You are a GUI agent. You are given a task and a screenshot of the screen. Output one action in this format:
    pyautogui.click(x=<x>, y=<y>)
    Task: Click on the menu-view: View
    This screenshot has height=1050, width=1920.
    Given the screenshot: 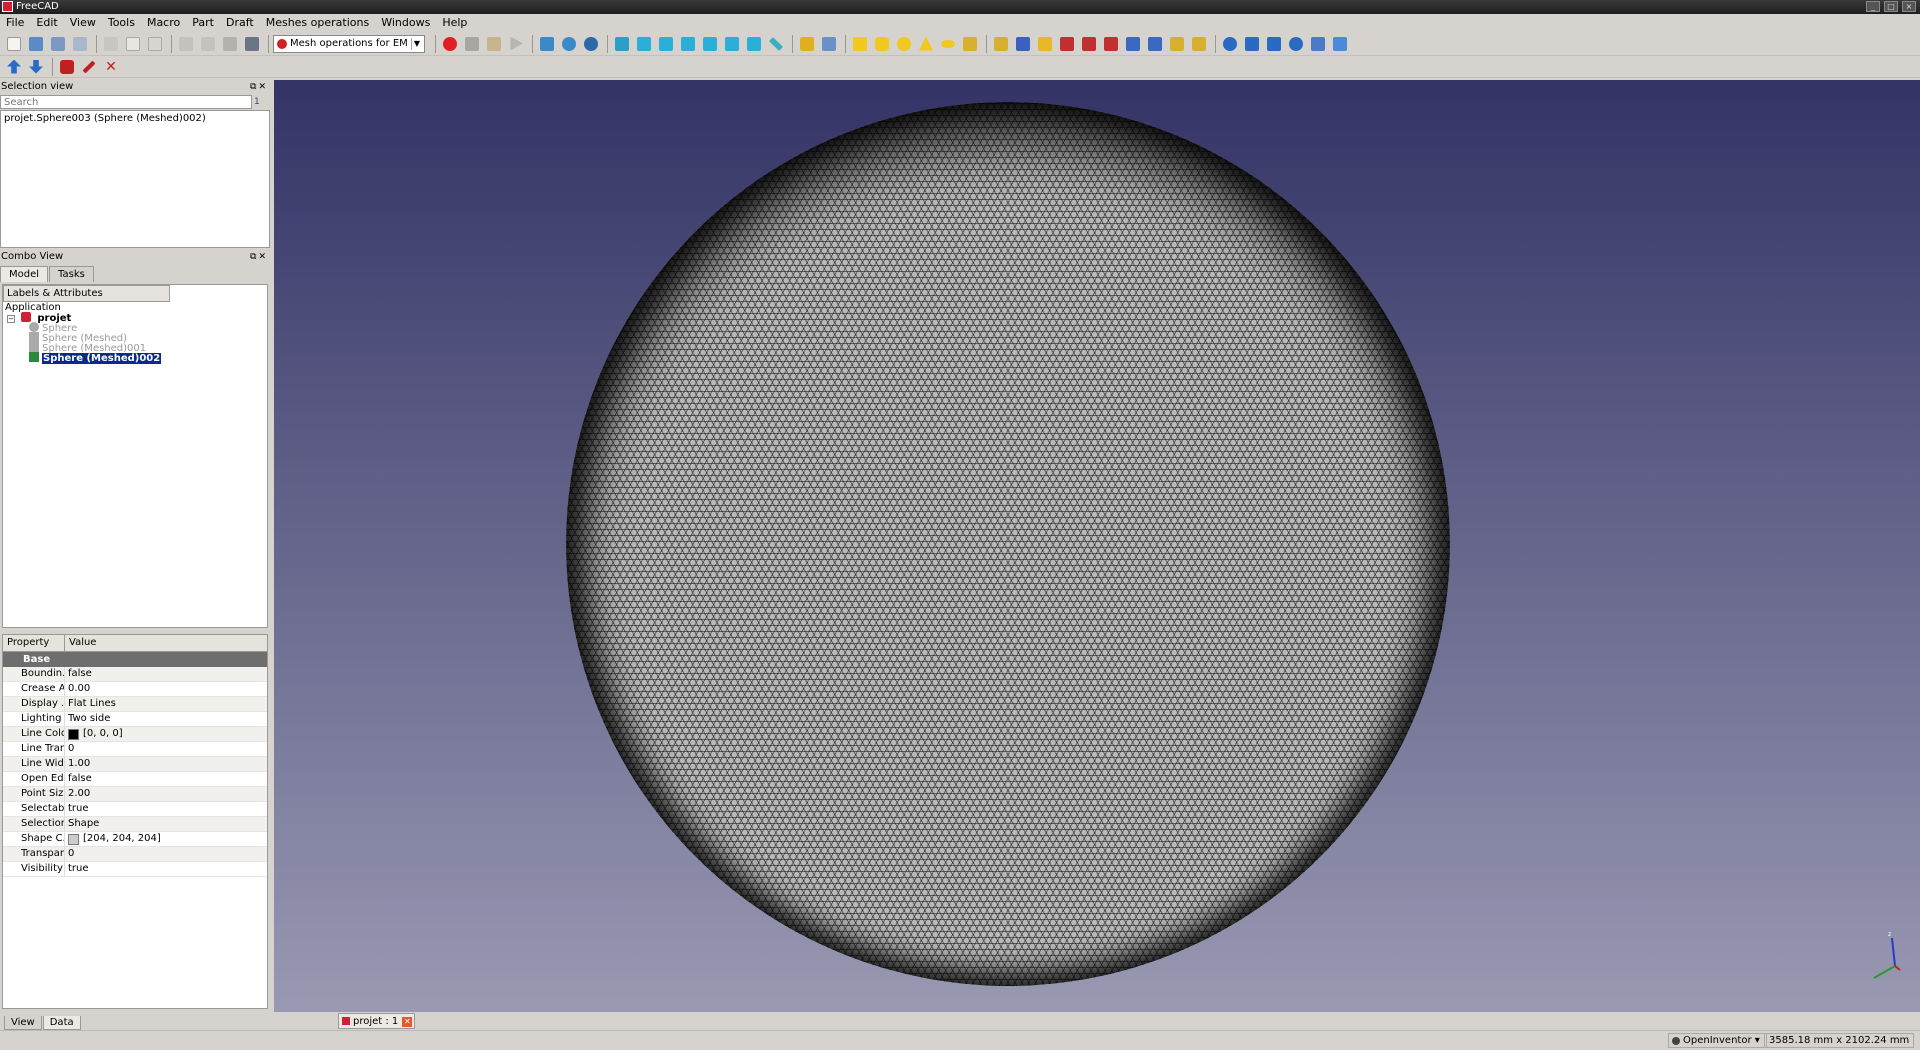 What is the action you would take?
    pyautogui.click(x=83, y=23)
    